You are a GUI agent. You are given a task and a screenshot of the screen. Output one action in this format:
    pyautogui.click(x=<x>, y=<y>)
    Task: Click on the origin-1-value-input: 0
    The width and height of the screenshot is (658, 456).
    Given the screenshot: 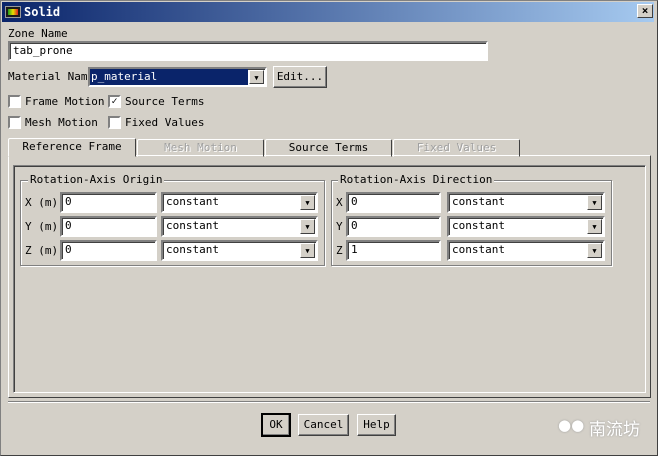 What is the action you would take?
    pyautogui.click(x=108, y=226)
    